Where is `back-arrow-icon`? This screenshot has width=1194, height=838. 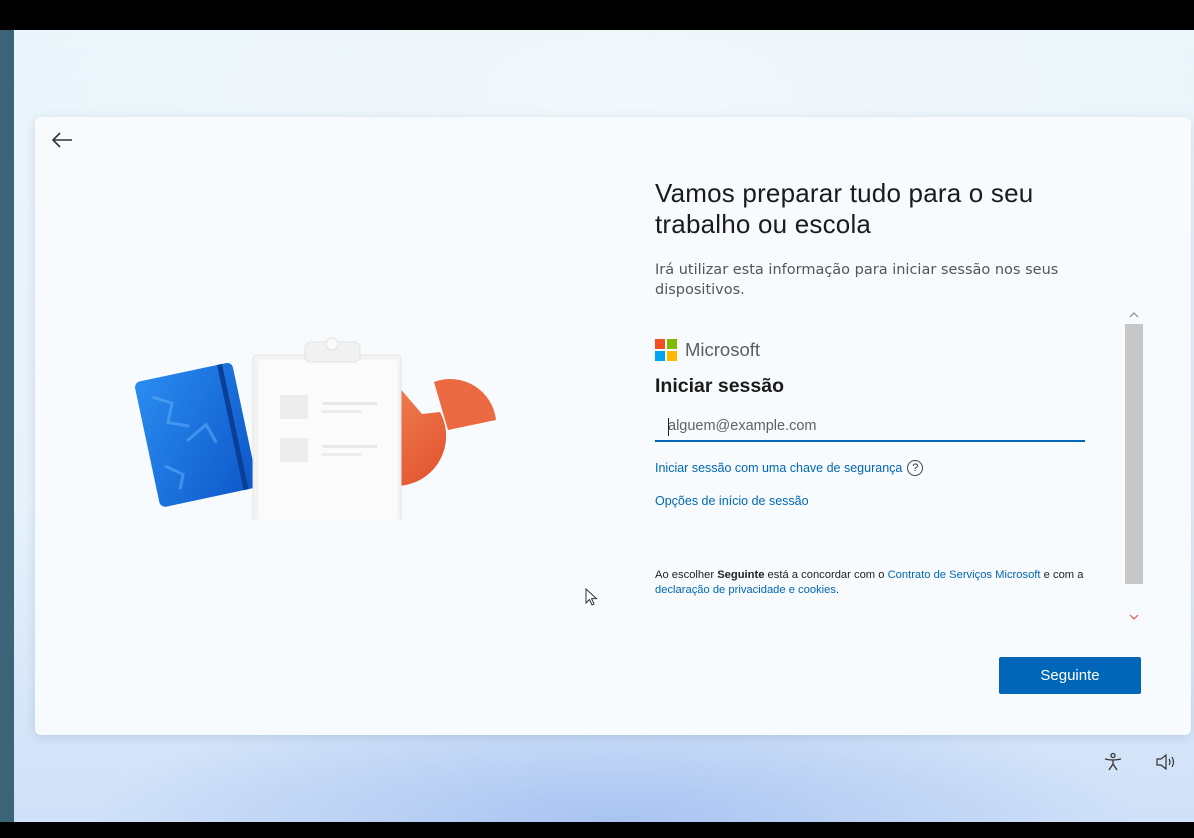 back-arrow-icon is located at coordinates (61, 140).